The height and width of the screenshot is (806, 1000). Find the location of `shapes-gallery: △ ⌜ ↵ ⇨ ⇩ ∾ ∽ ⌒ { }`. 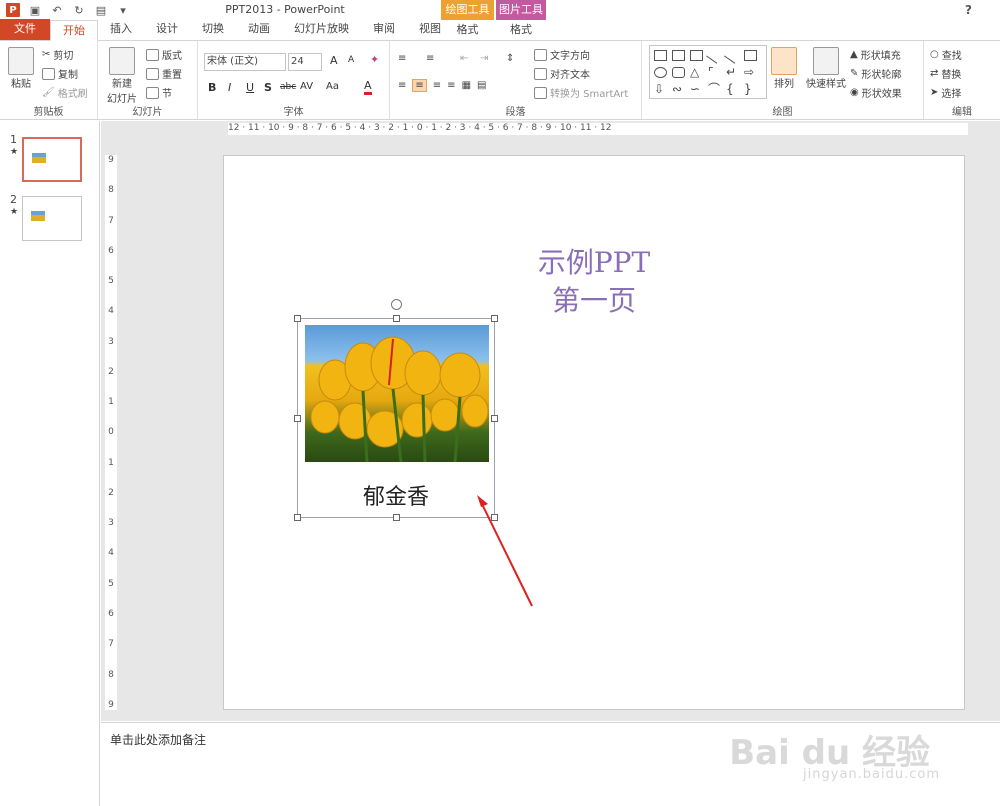

shapes-gallery: △ ⌜ ↵ ⇨ ⇩ ∾ ∽ ⌒ { } is located at coordinates (708, 72).